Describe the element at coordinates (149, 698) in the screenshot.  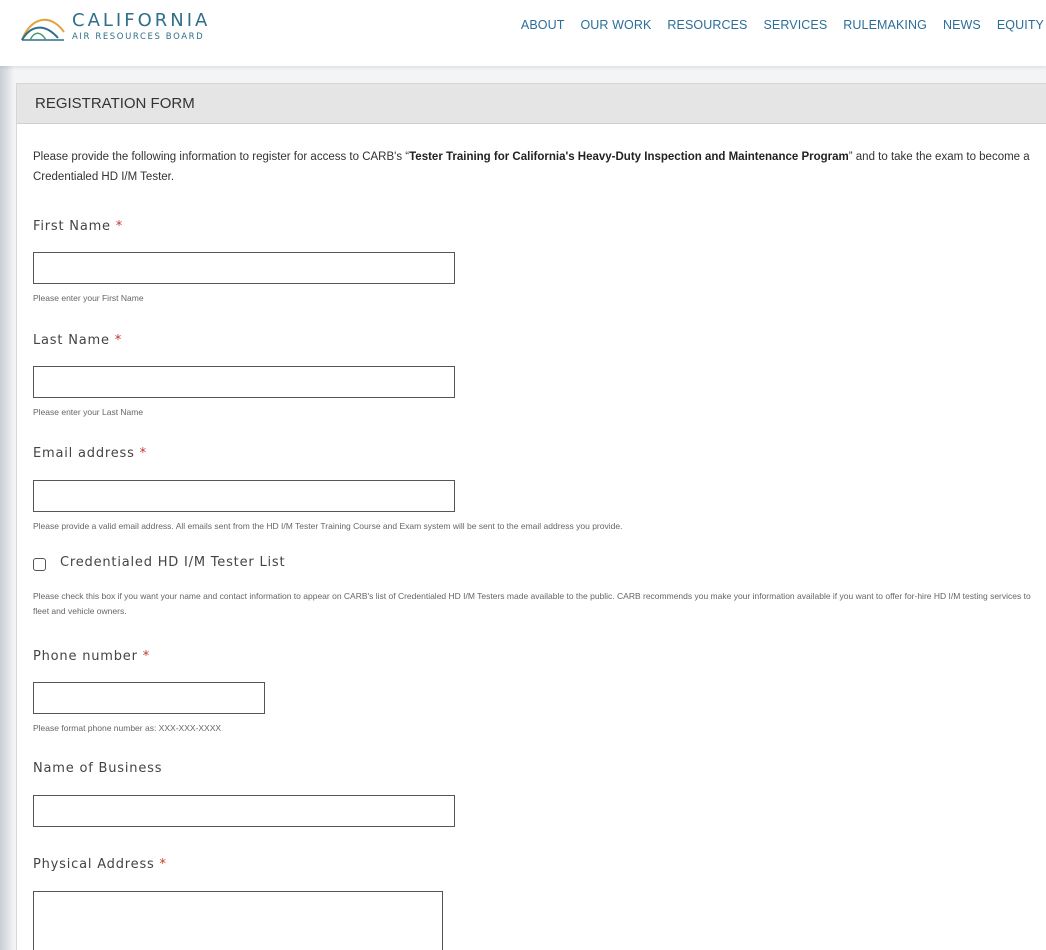
I see `phone-input` at that location.